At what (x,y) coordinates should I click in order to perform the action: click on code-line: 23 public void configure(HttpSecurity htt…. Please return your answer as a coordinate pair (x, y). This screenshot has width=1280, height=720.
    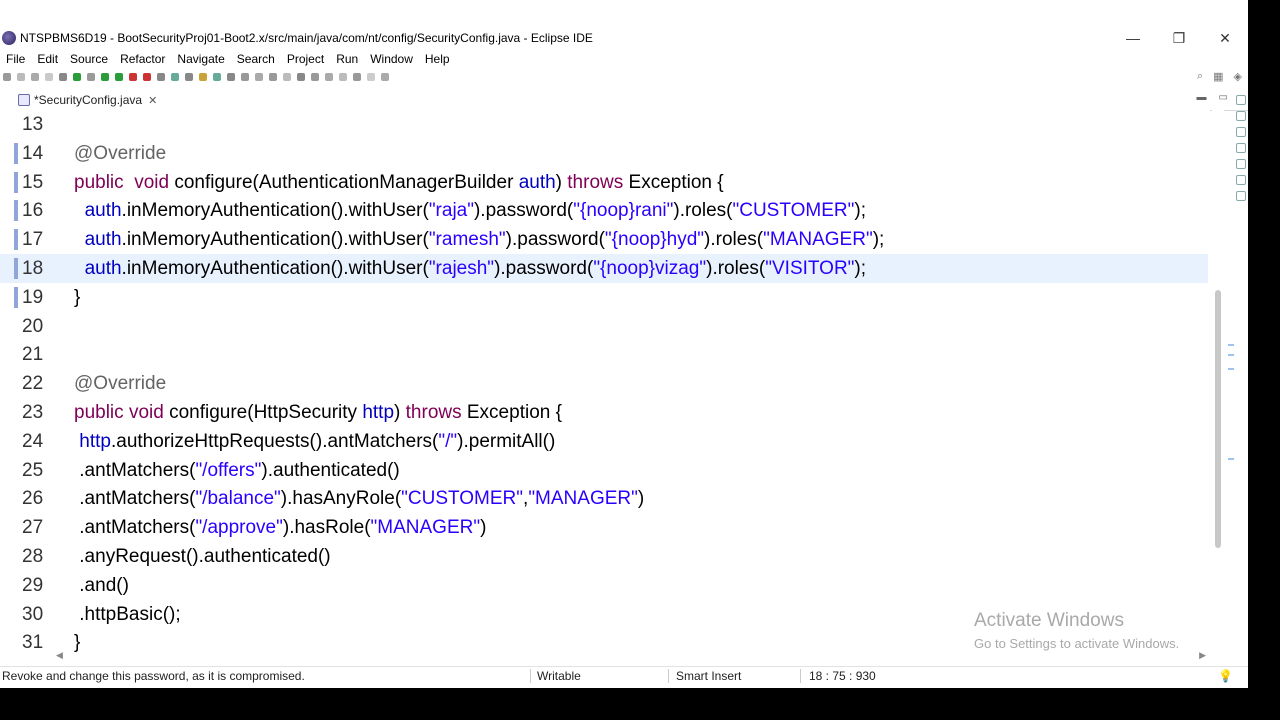
    Looking at the image, I should click on (604, 412).